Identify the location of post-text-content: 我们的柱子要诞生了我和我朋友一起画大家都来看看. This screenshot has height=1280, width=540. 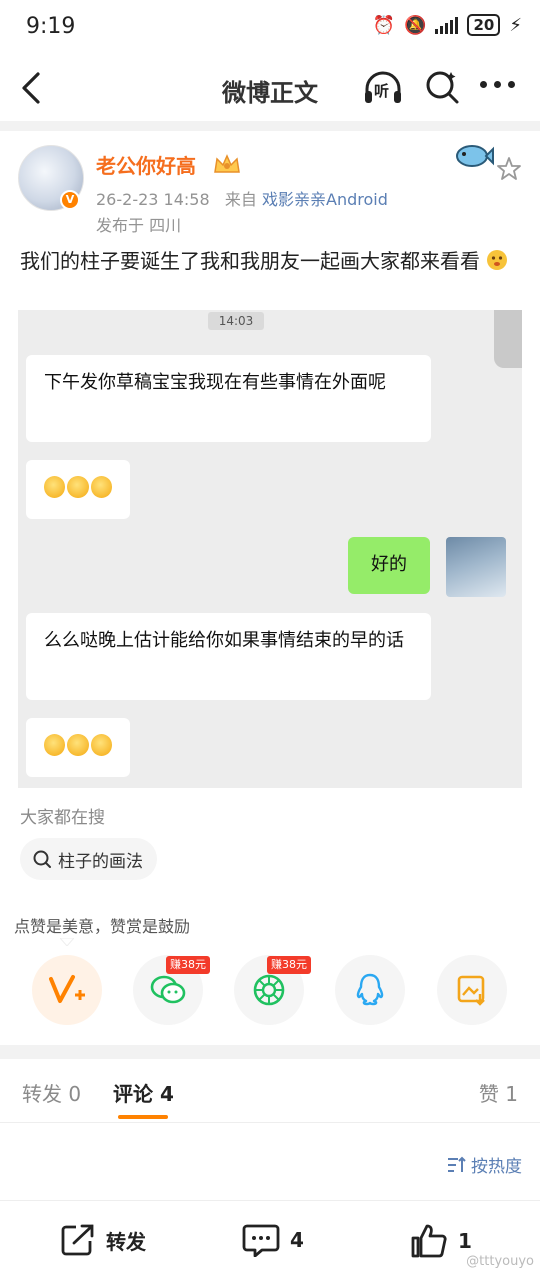
(250, 261).